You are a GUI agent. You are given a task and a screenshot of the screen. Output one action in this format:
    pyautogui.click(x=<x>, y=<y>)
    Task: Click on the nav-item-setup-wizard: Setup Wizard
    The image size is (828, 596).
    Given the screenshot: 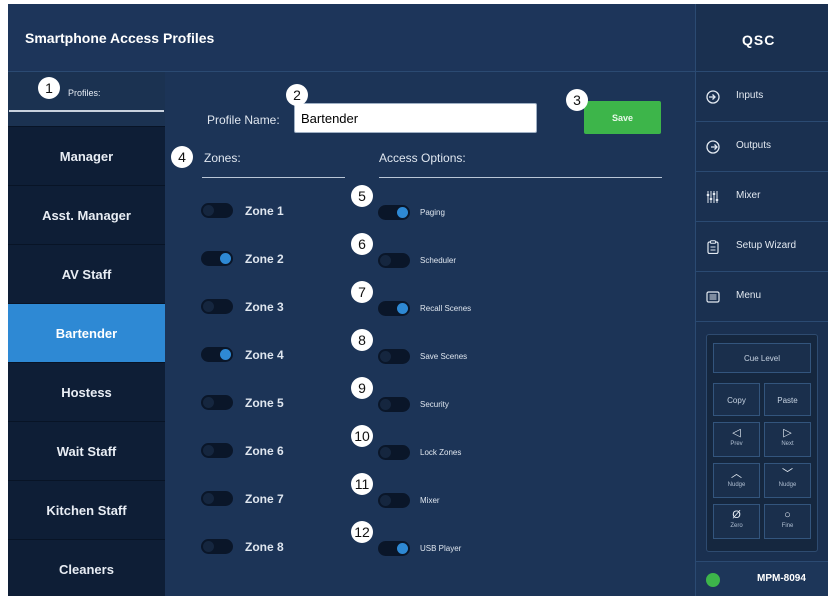 What is the action you would take?
    pyautogui.click(x=762, y=247)
    